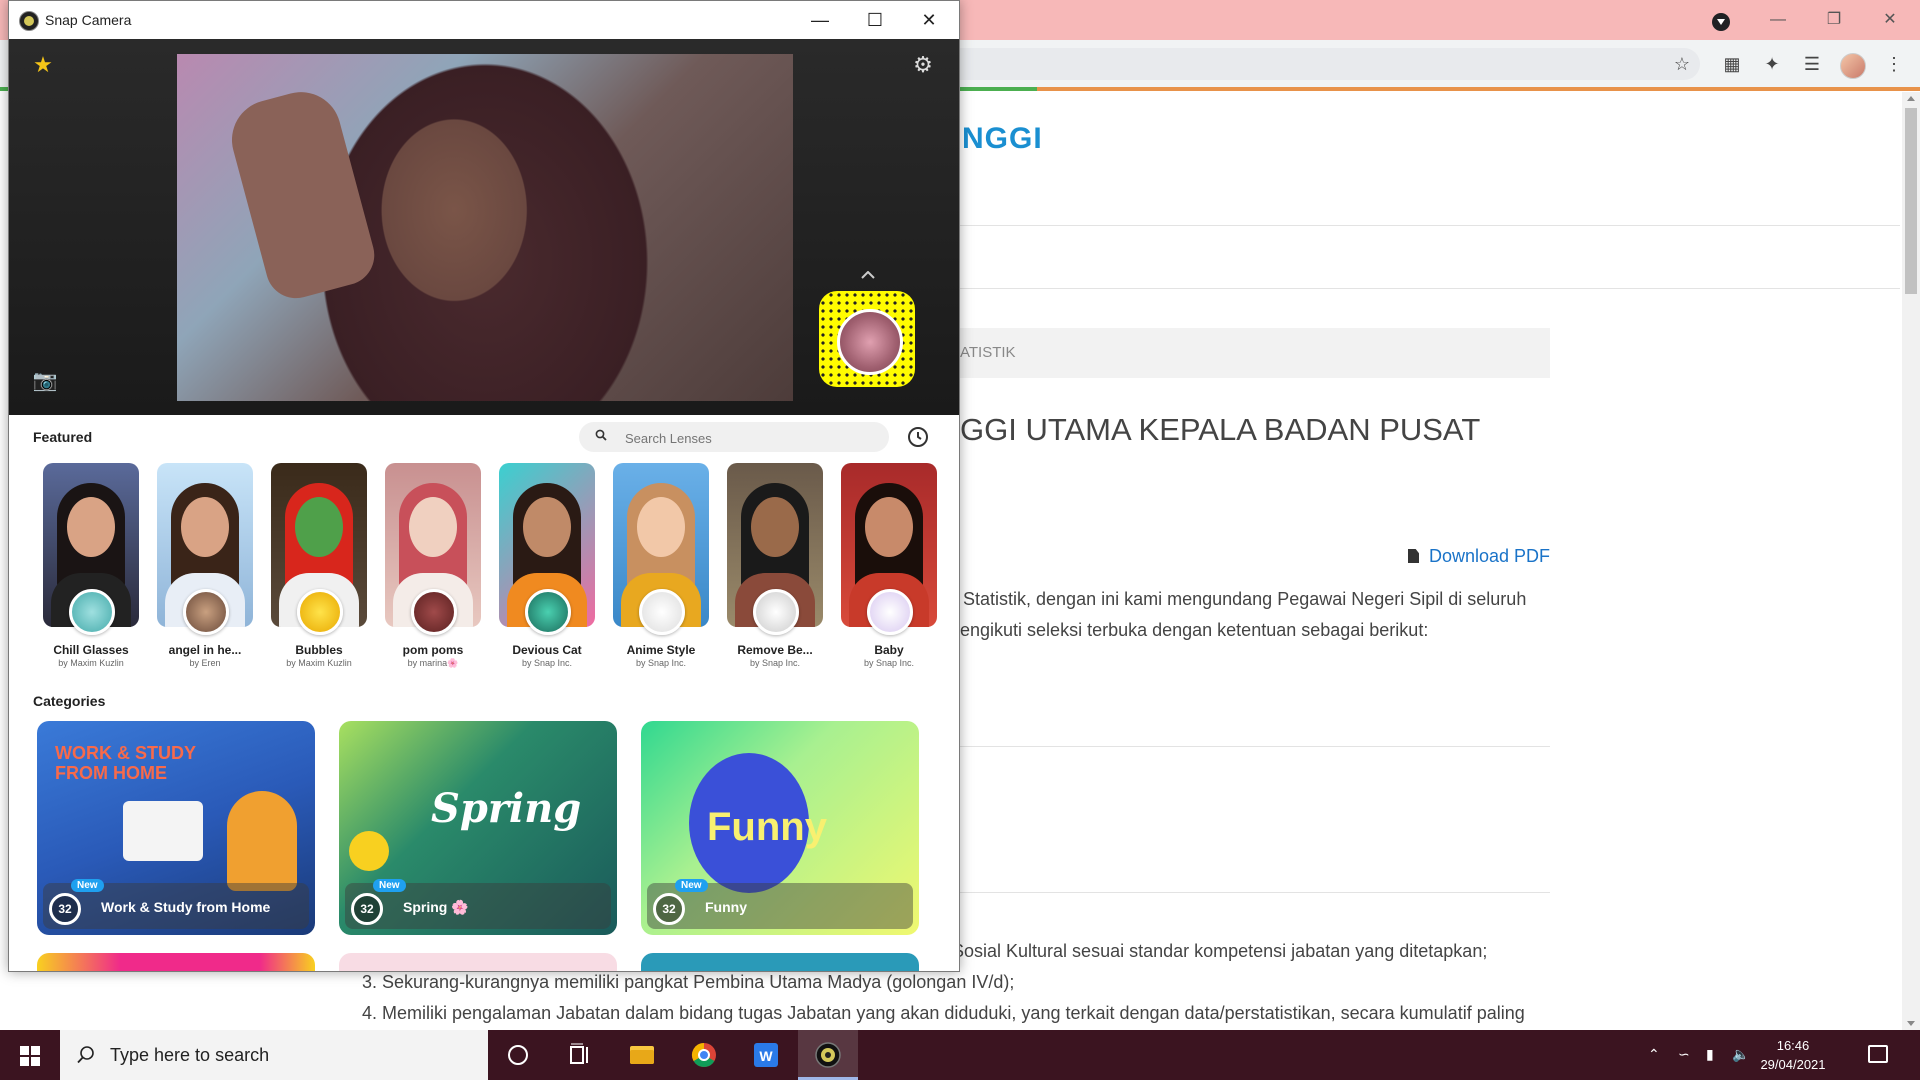  I want to click on category-art-text: WORK & STUDY FROM HOME, so click(125, 763).